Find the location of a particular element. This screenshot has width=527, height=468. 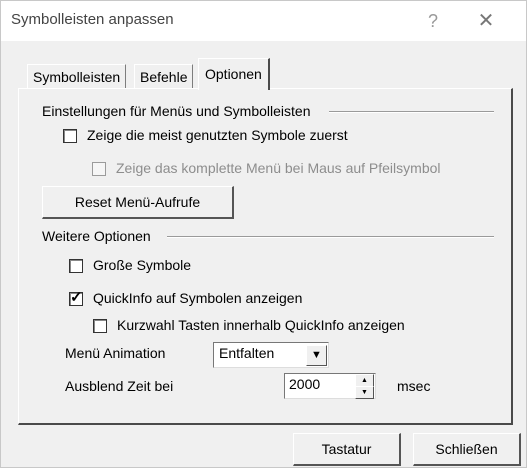

close-icon: ✕ is located at coordinates (486, 21).